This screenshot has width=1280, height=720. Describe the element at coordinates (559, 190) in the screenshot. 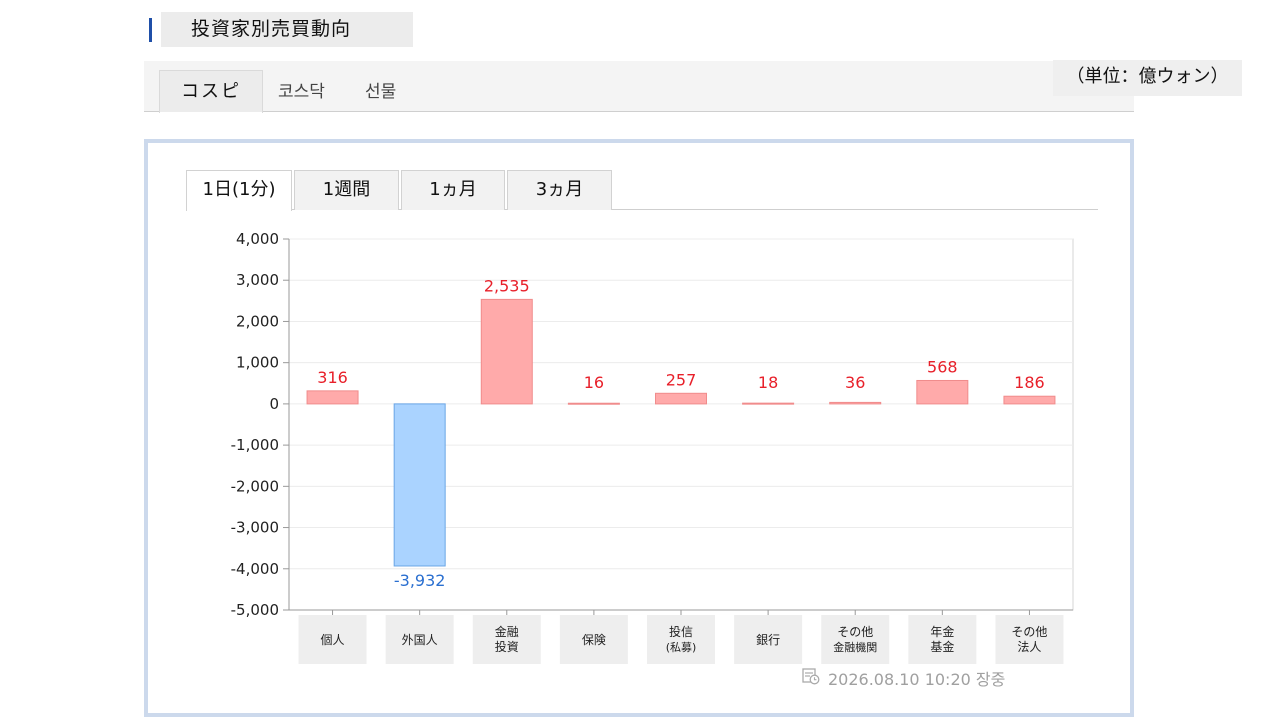

I see `period-tab-3month: 3ヵ月` at that location.